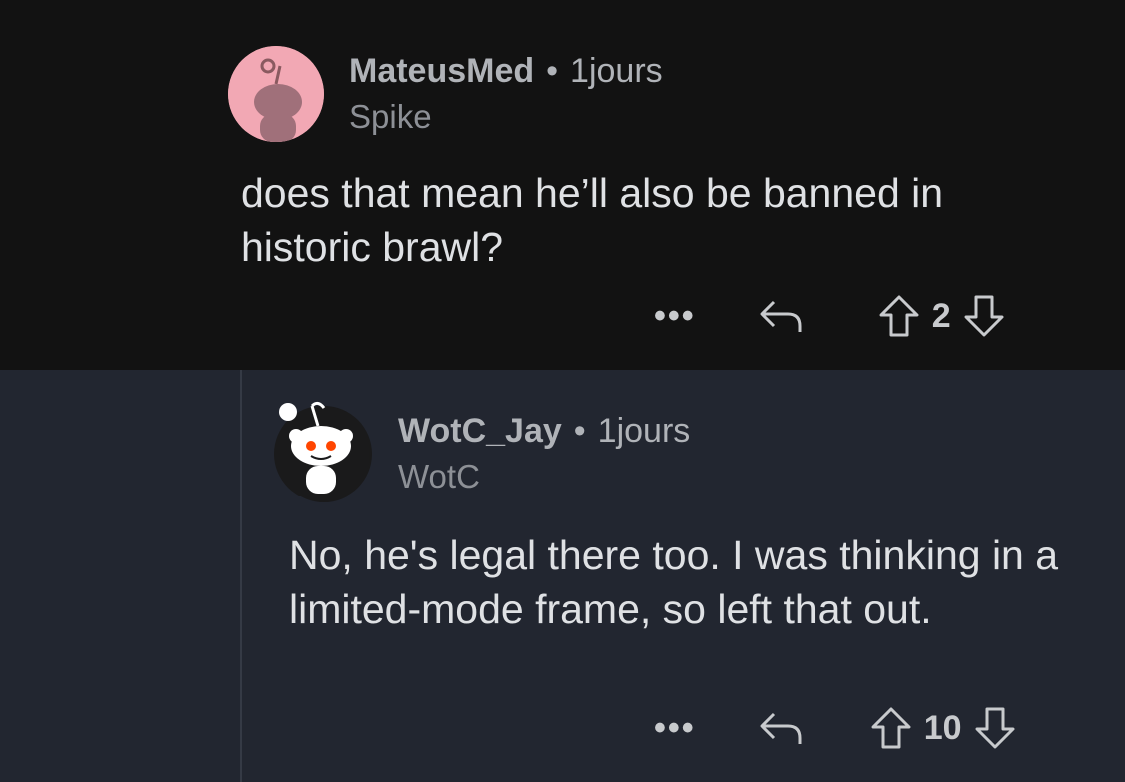 The width and height of the screenshot is (1125, 782). What do you see at coordinates (441, 71) in the screenshot?
I see `username: MateusMed` at bounding box center [441, 71].